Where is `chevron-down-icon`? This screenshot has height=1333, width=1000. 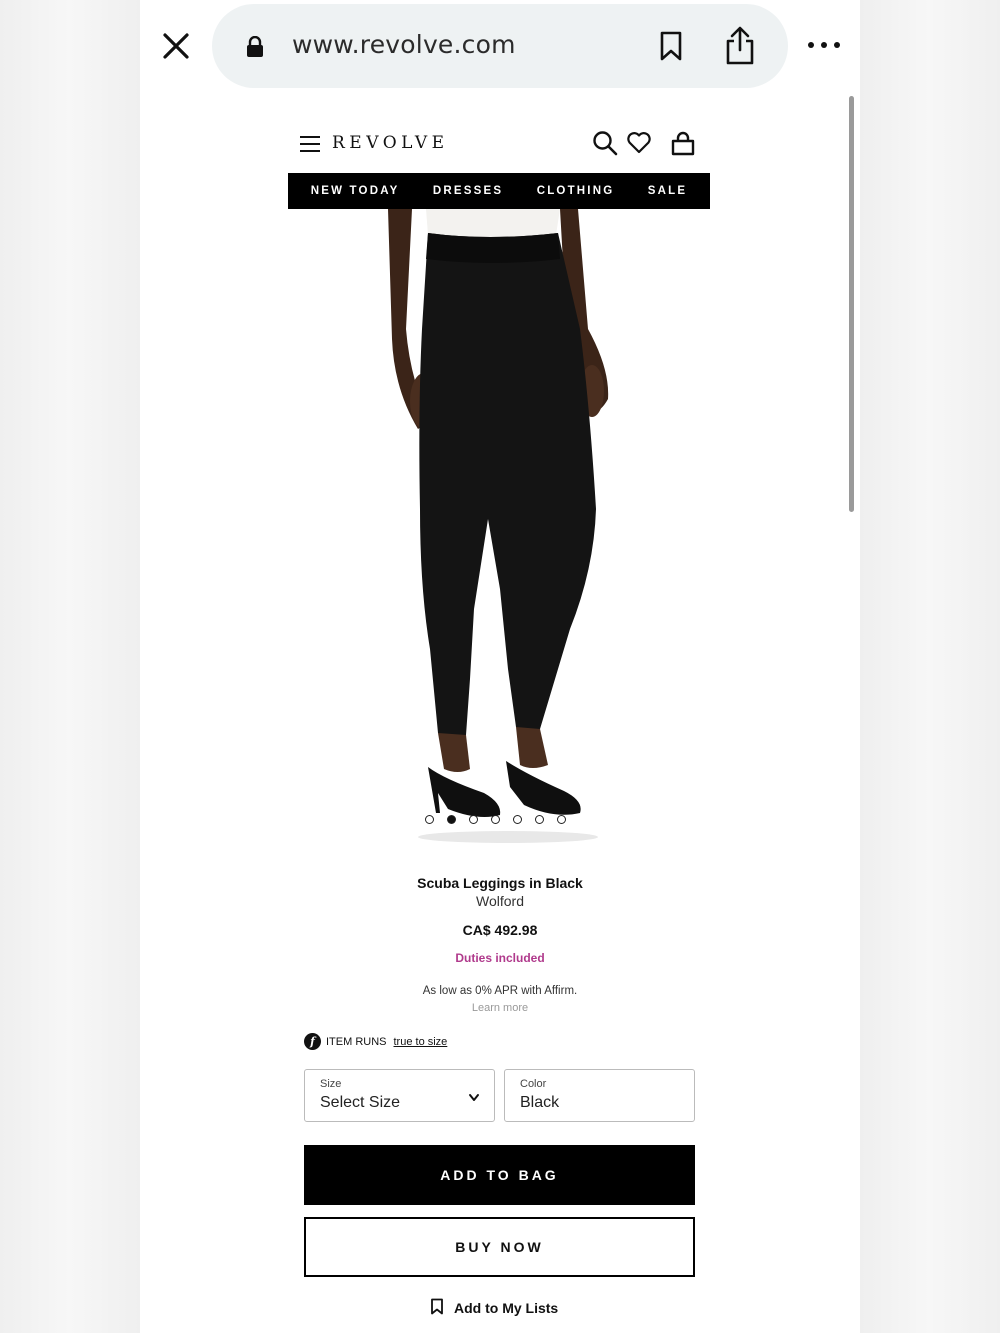
chevron-down-icon is located at coordinates (474, 1095).